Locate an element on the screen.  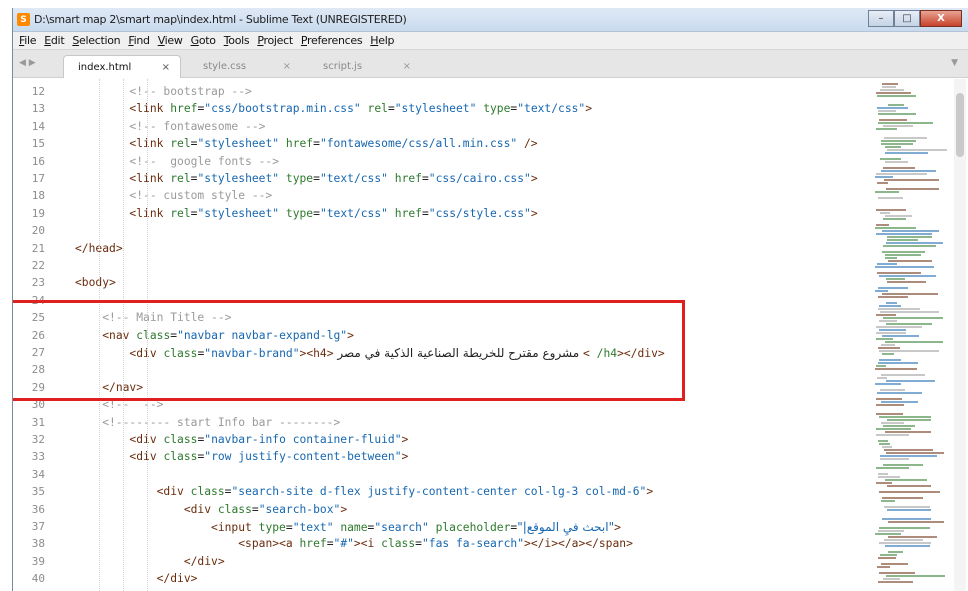
maximize-button: □ is located at coordinates (907, 18).